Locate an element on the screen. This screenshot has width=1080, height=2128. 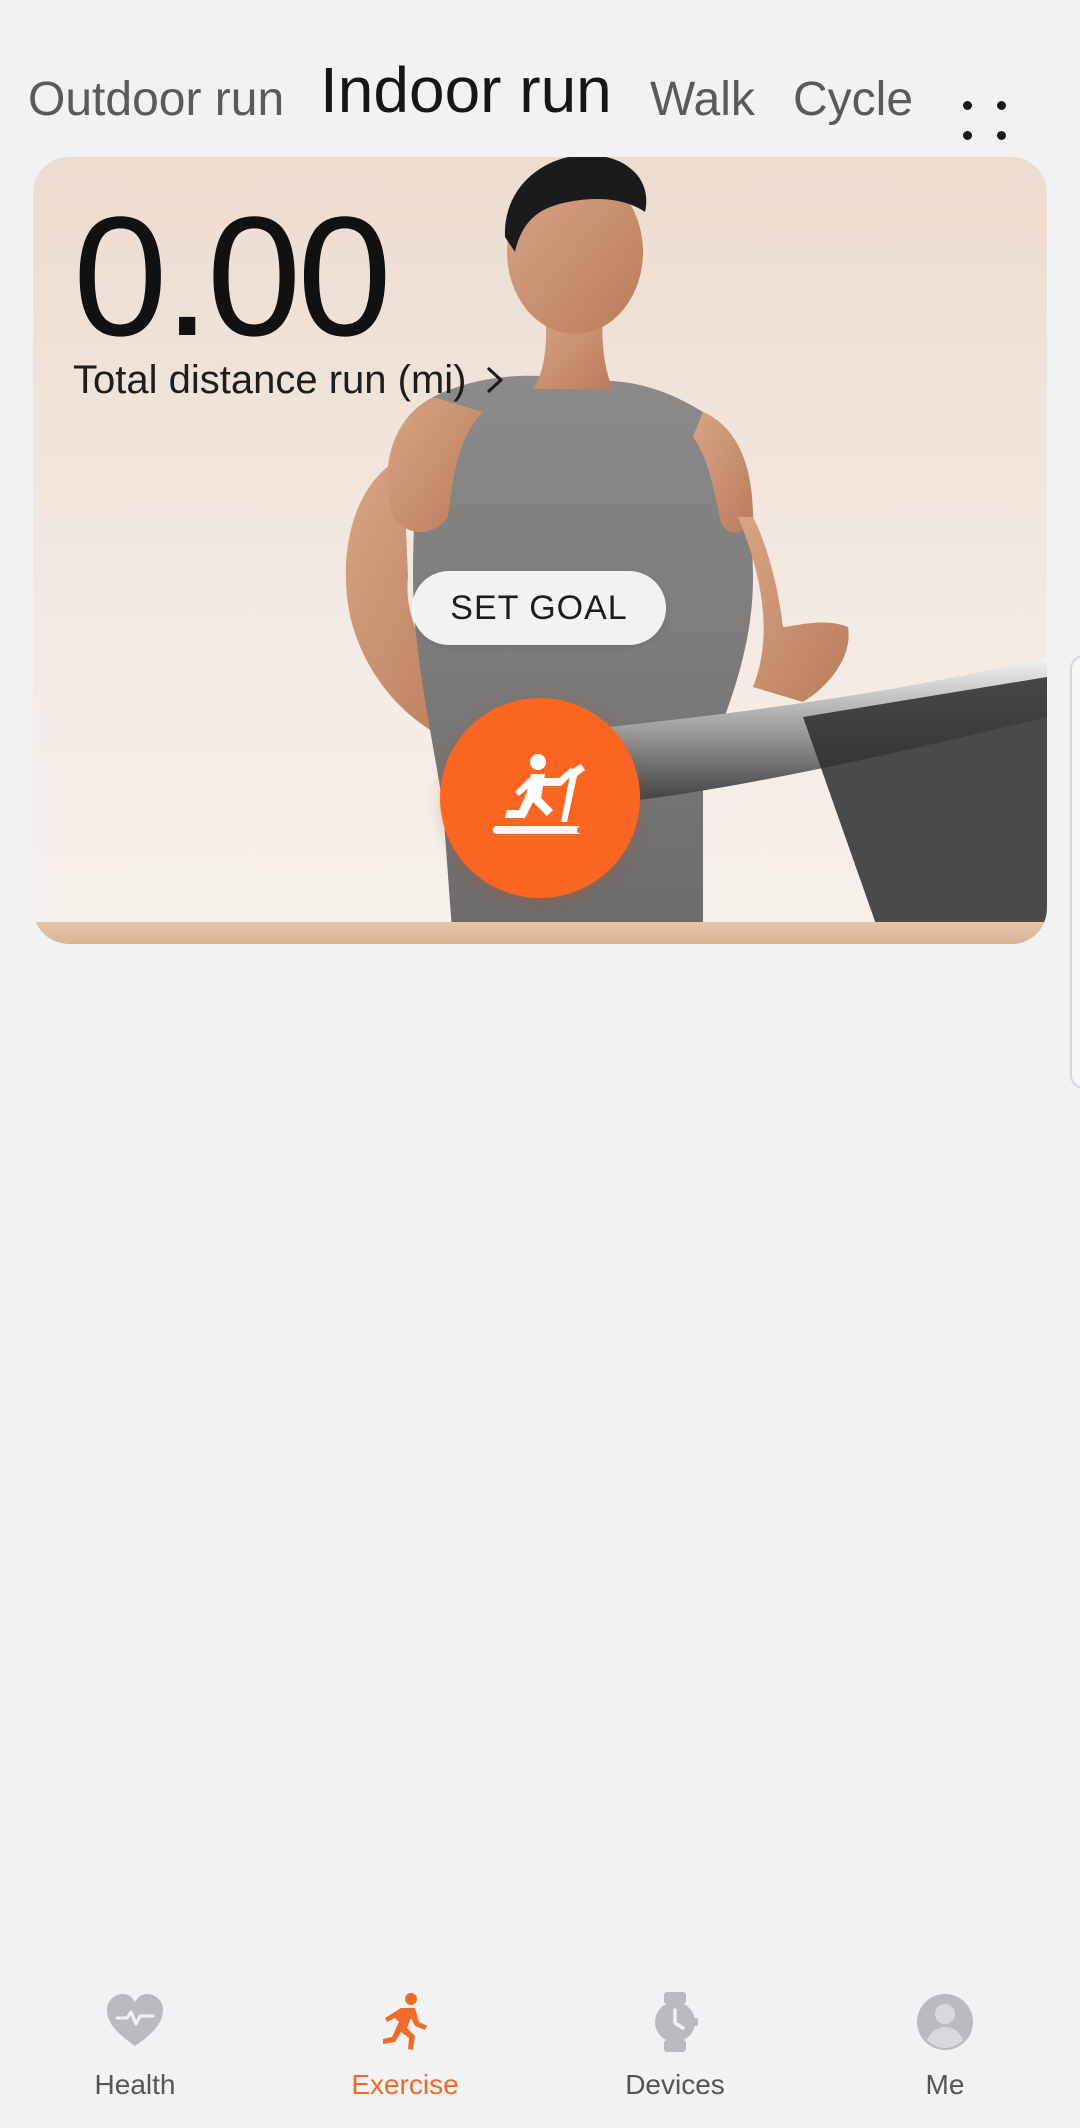
set-goal-button: SET GOAL is located at coordinates (539, 608).